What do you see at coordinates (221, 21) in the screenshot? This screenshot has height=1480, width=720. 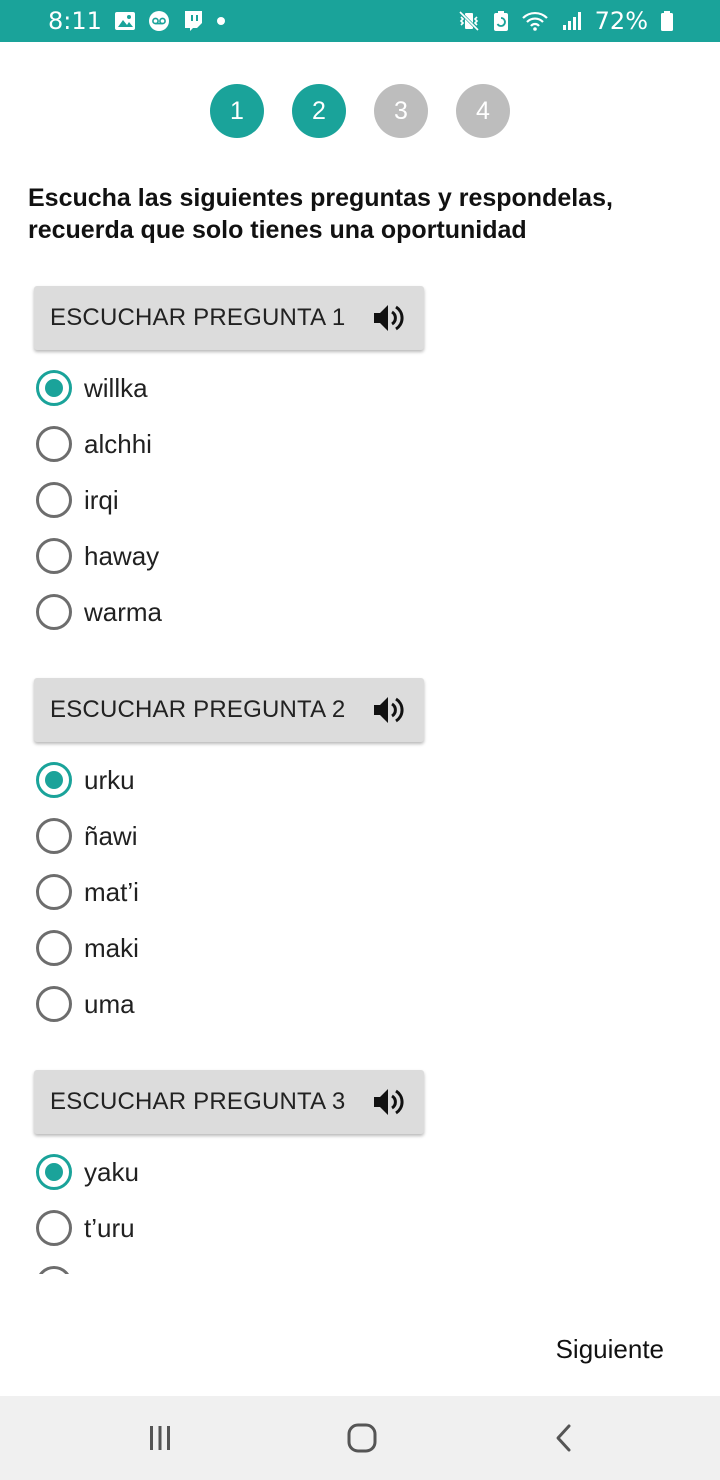 I see `dot-icon` at bounding box center [221, 21].